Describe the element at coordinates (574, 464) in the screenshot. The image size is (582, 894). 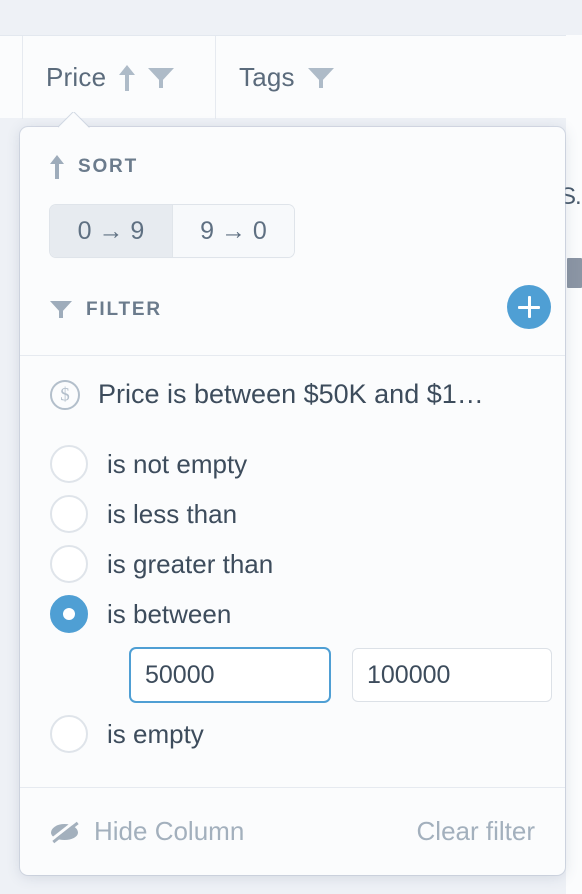
I see `vertical-scrollbar-track` at that location.